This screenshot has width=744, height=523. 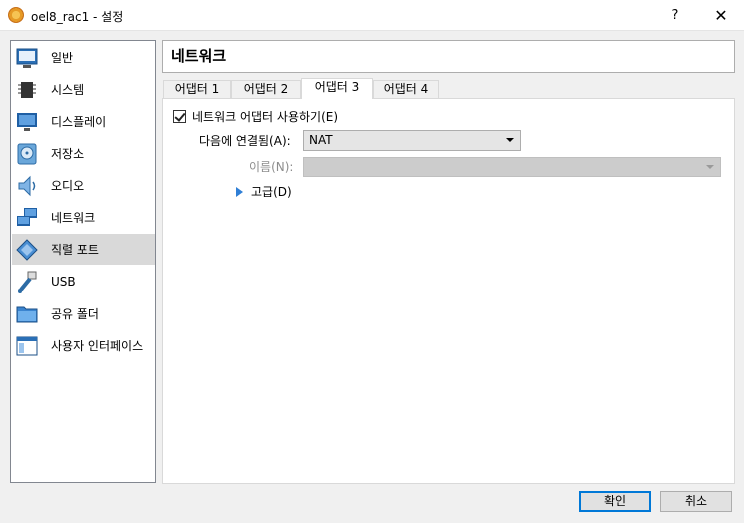 What do you see at coordinates (27, 282) in the screenshot?
I see `usb-icon` at bounding box center [27, 282].